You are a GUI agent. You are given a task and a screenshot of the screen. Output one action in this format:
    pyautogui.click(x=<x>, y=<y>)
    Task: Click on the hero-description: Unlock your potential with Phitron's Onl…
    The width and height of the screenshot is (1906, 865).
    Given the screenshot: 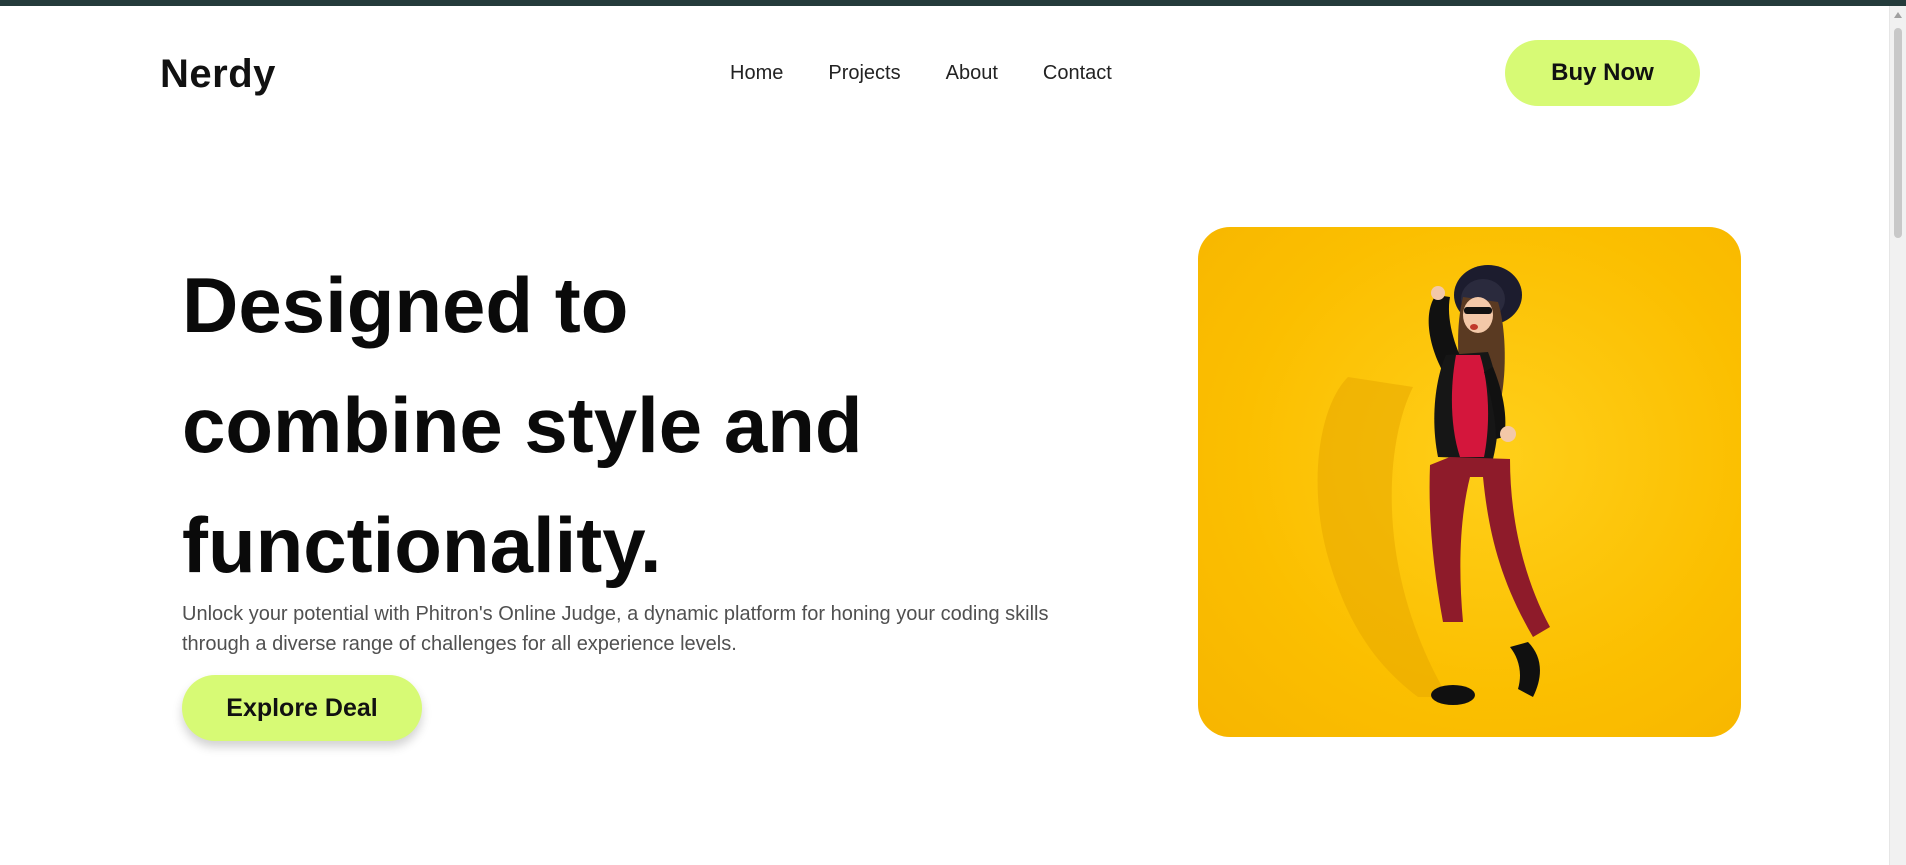 What is the action you would take?
    pyautogui.click(x=615, y=629)
    